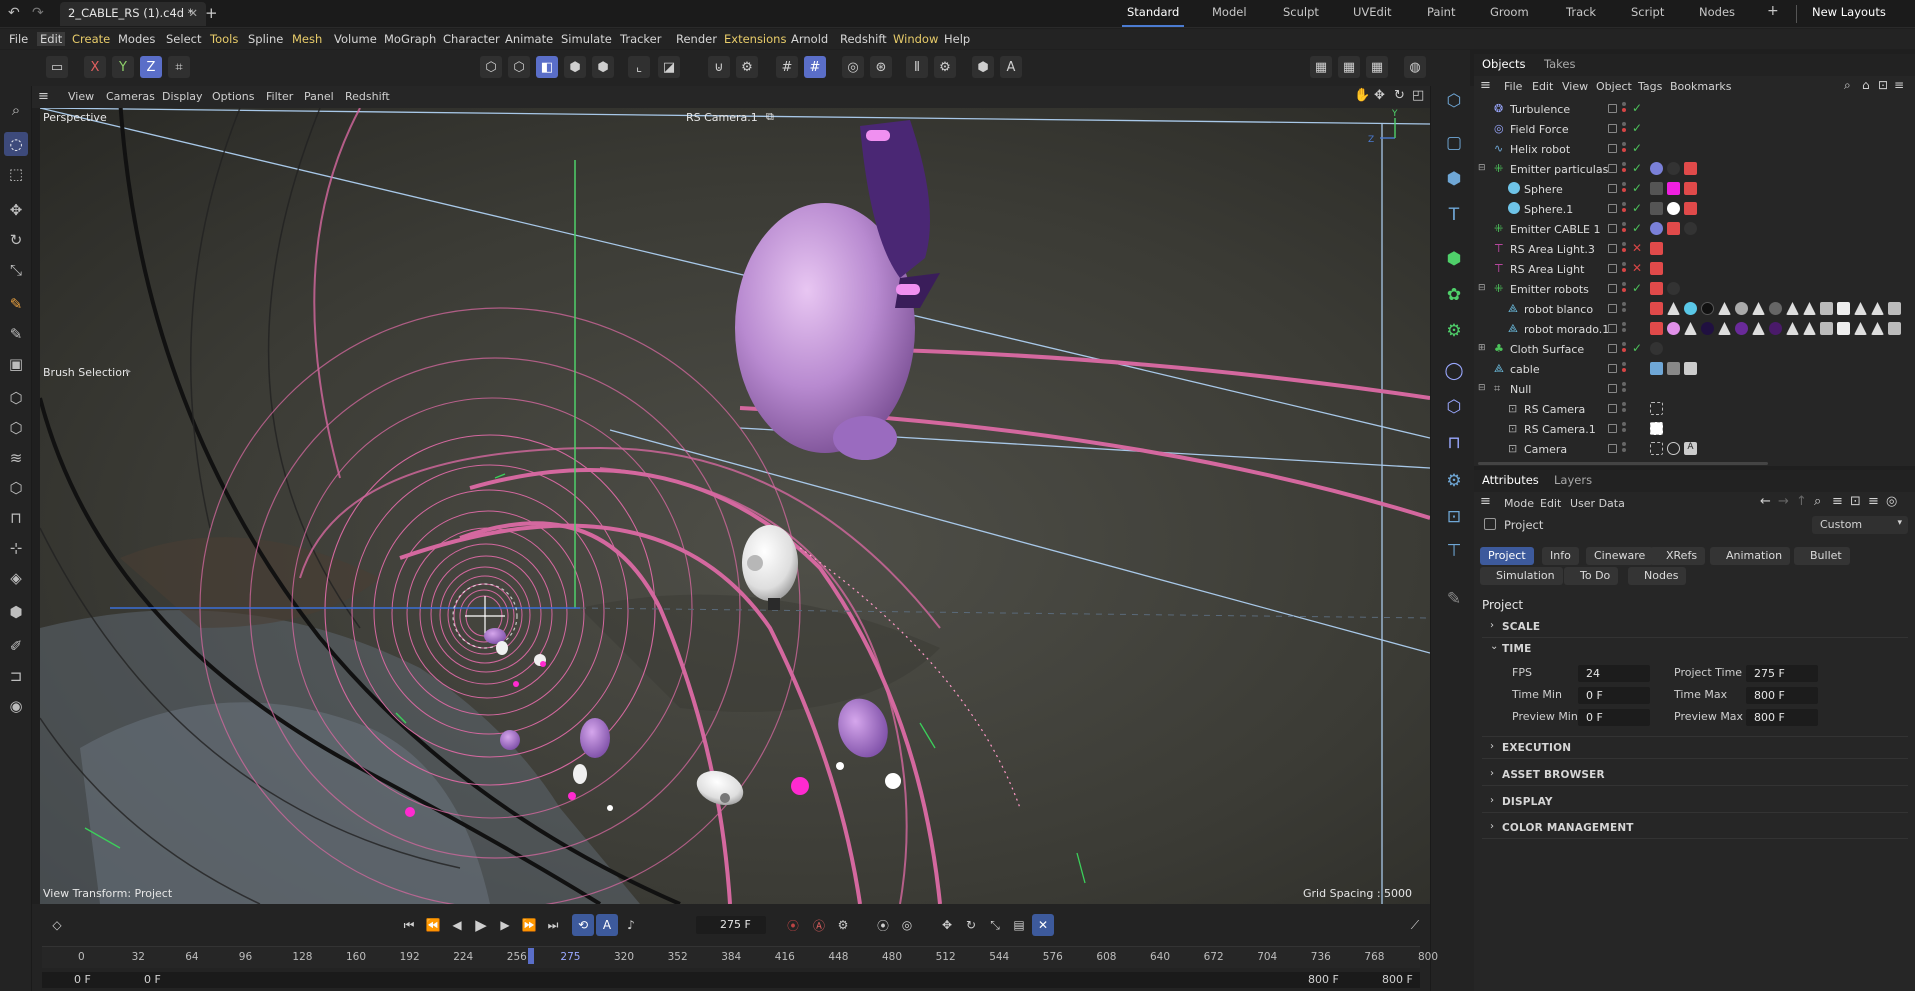 The height and width of the screenshot is (991, 1915). Describe the element at coordinates (1454, 215) in the screenshot. I see `text-icon: T` at that location.